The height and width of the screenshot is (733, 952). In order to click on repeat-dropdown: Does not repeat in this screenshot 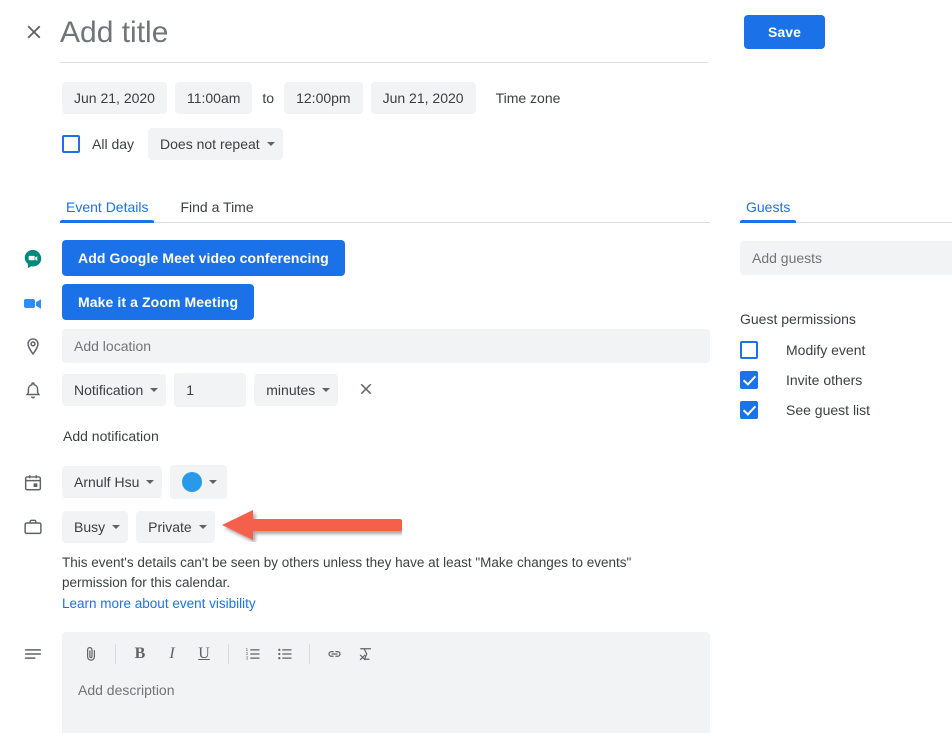, I will do `click(215, 144)`.